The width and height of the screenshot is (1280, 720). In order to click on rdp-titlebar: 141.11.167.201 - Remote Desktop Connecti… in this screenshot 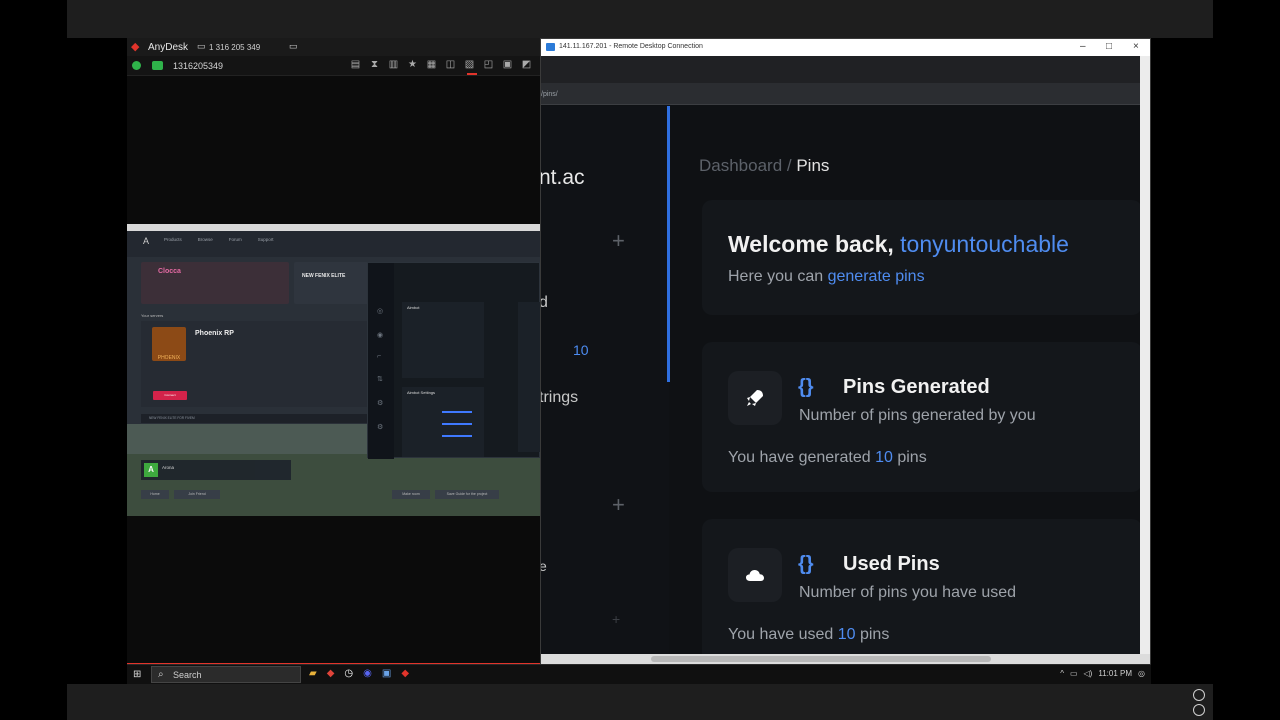, I will do `click(845, 47)`.